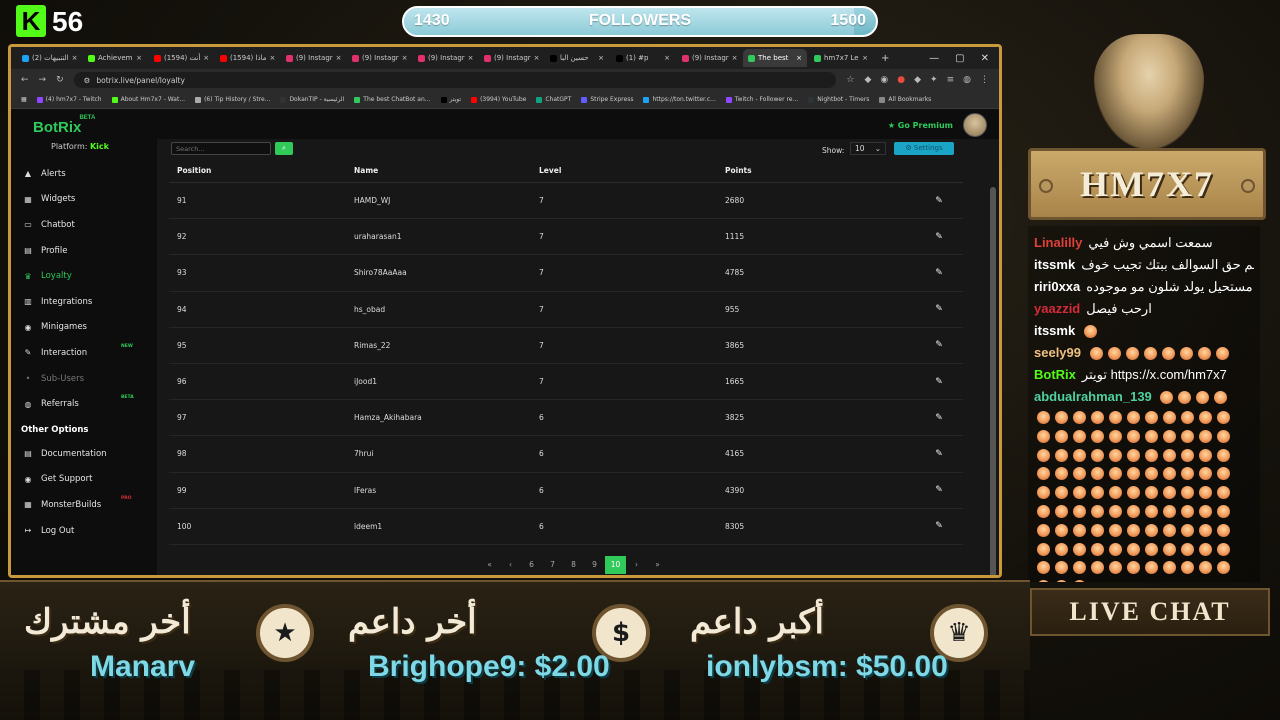 The image size is (1280, 720). What do you see at coordinates (577, 58) in the screenshot?
I see `browser-tab: حسين البا ×` at bounding box center [577, 58].